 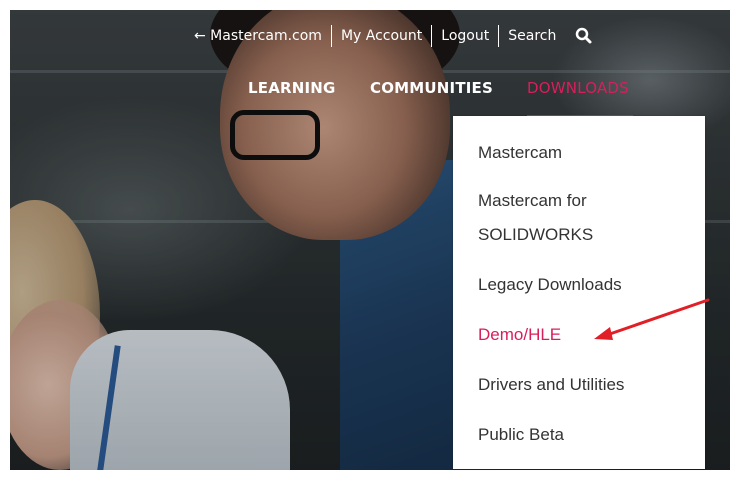 I want to click on menu-item-public-beta: Public Beta, so click(x=583, y=435).